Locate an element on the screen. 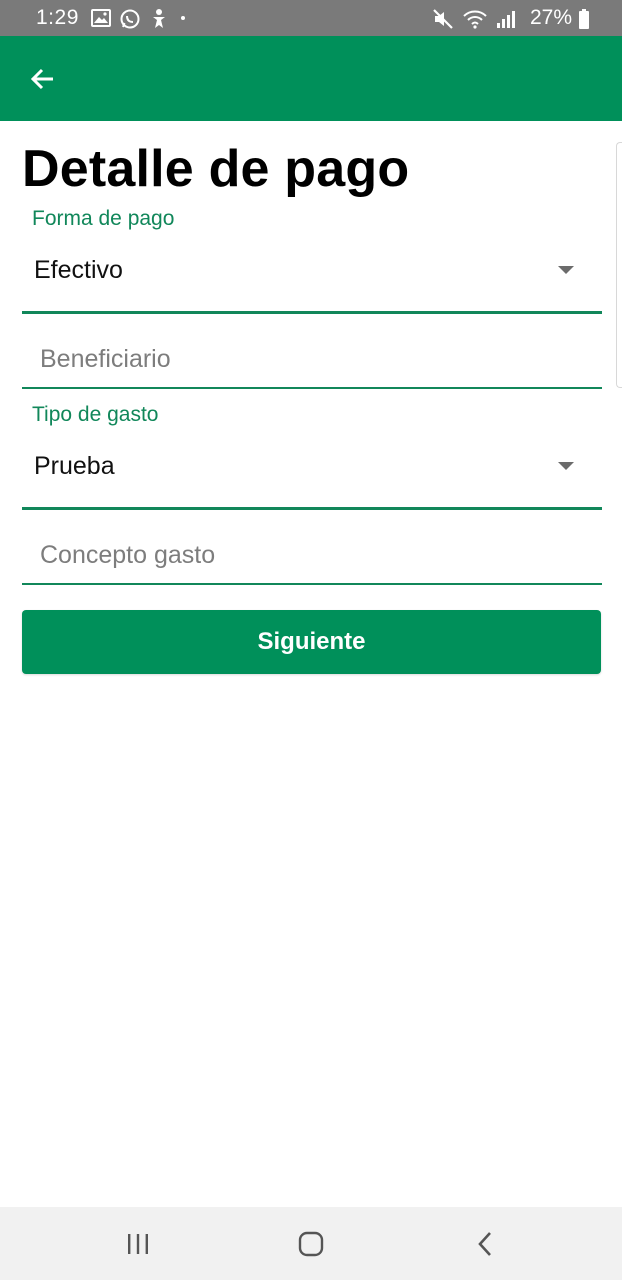  beneficiario-field is located at coordinates (312, 360).